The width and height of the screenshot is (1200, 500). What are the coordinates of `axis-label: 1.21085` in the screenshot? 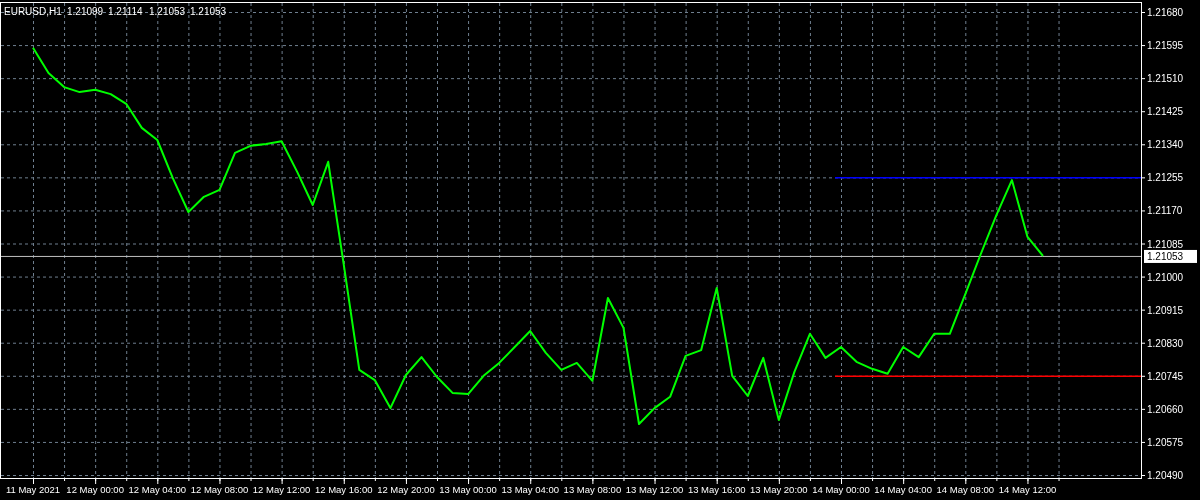 It's located at (1165, 244).